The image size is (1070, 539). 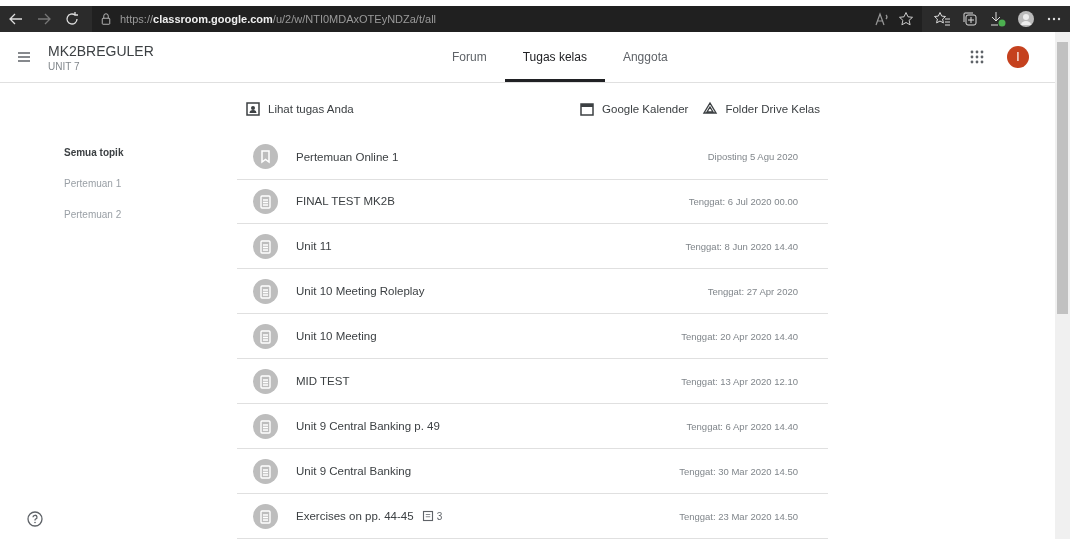 I want to click on classwork-row: Exercises on pp. 44-45 3 Tenggat: 23 Mar 2020 14.50, so click(x=532, y=516).